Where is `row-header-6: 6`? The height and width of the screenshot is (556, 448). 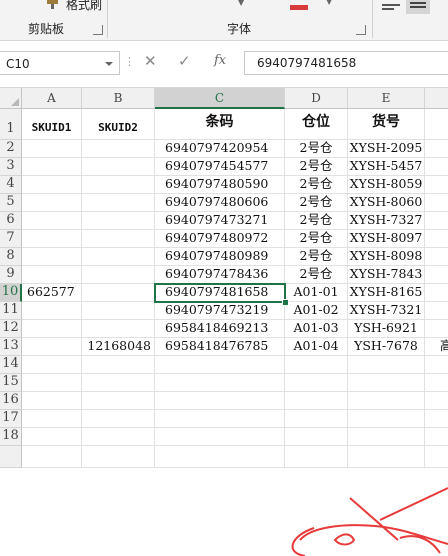
row-header-6: 6 is located at coordinates (11, 221).